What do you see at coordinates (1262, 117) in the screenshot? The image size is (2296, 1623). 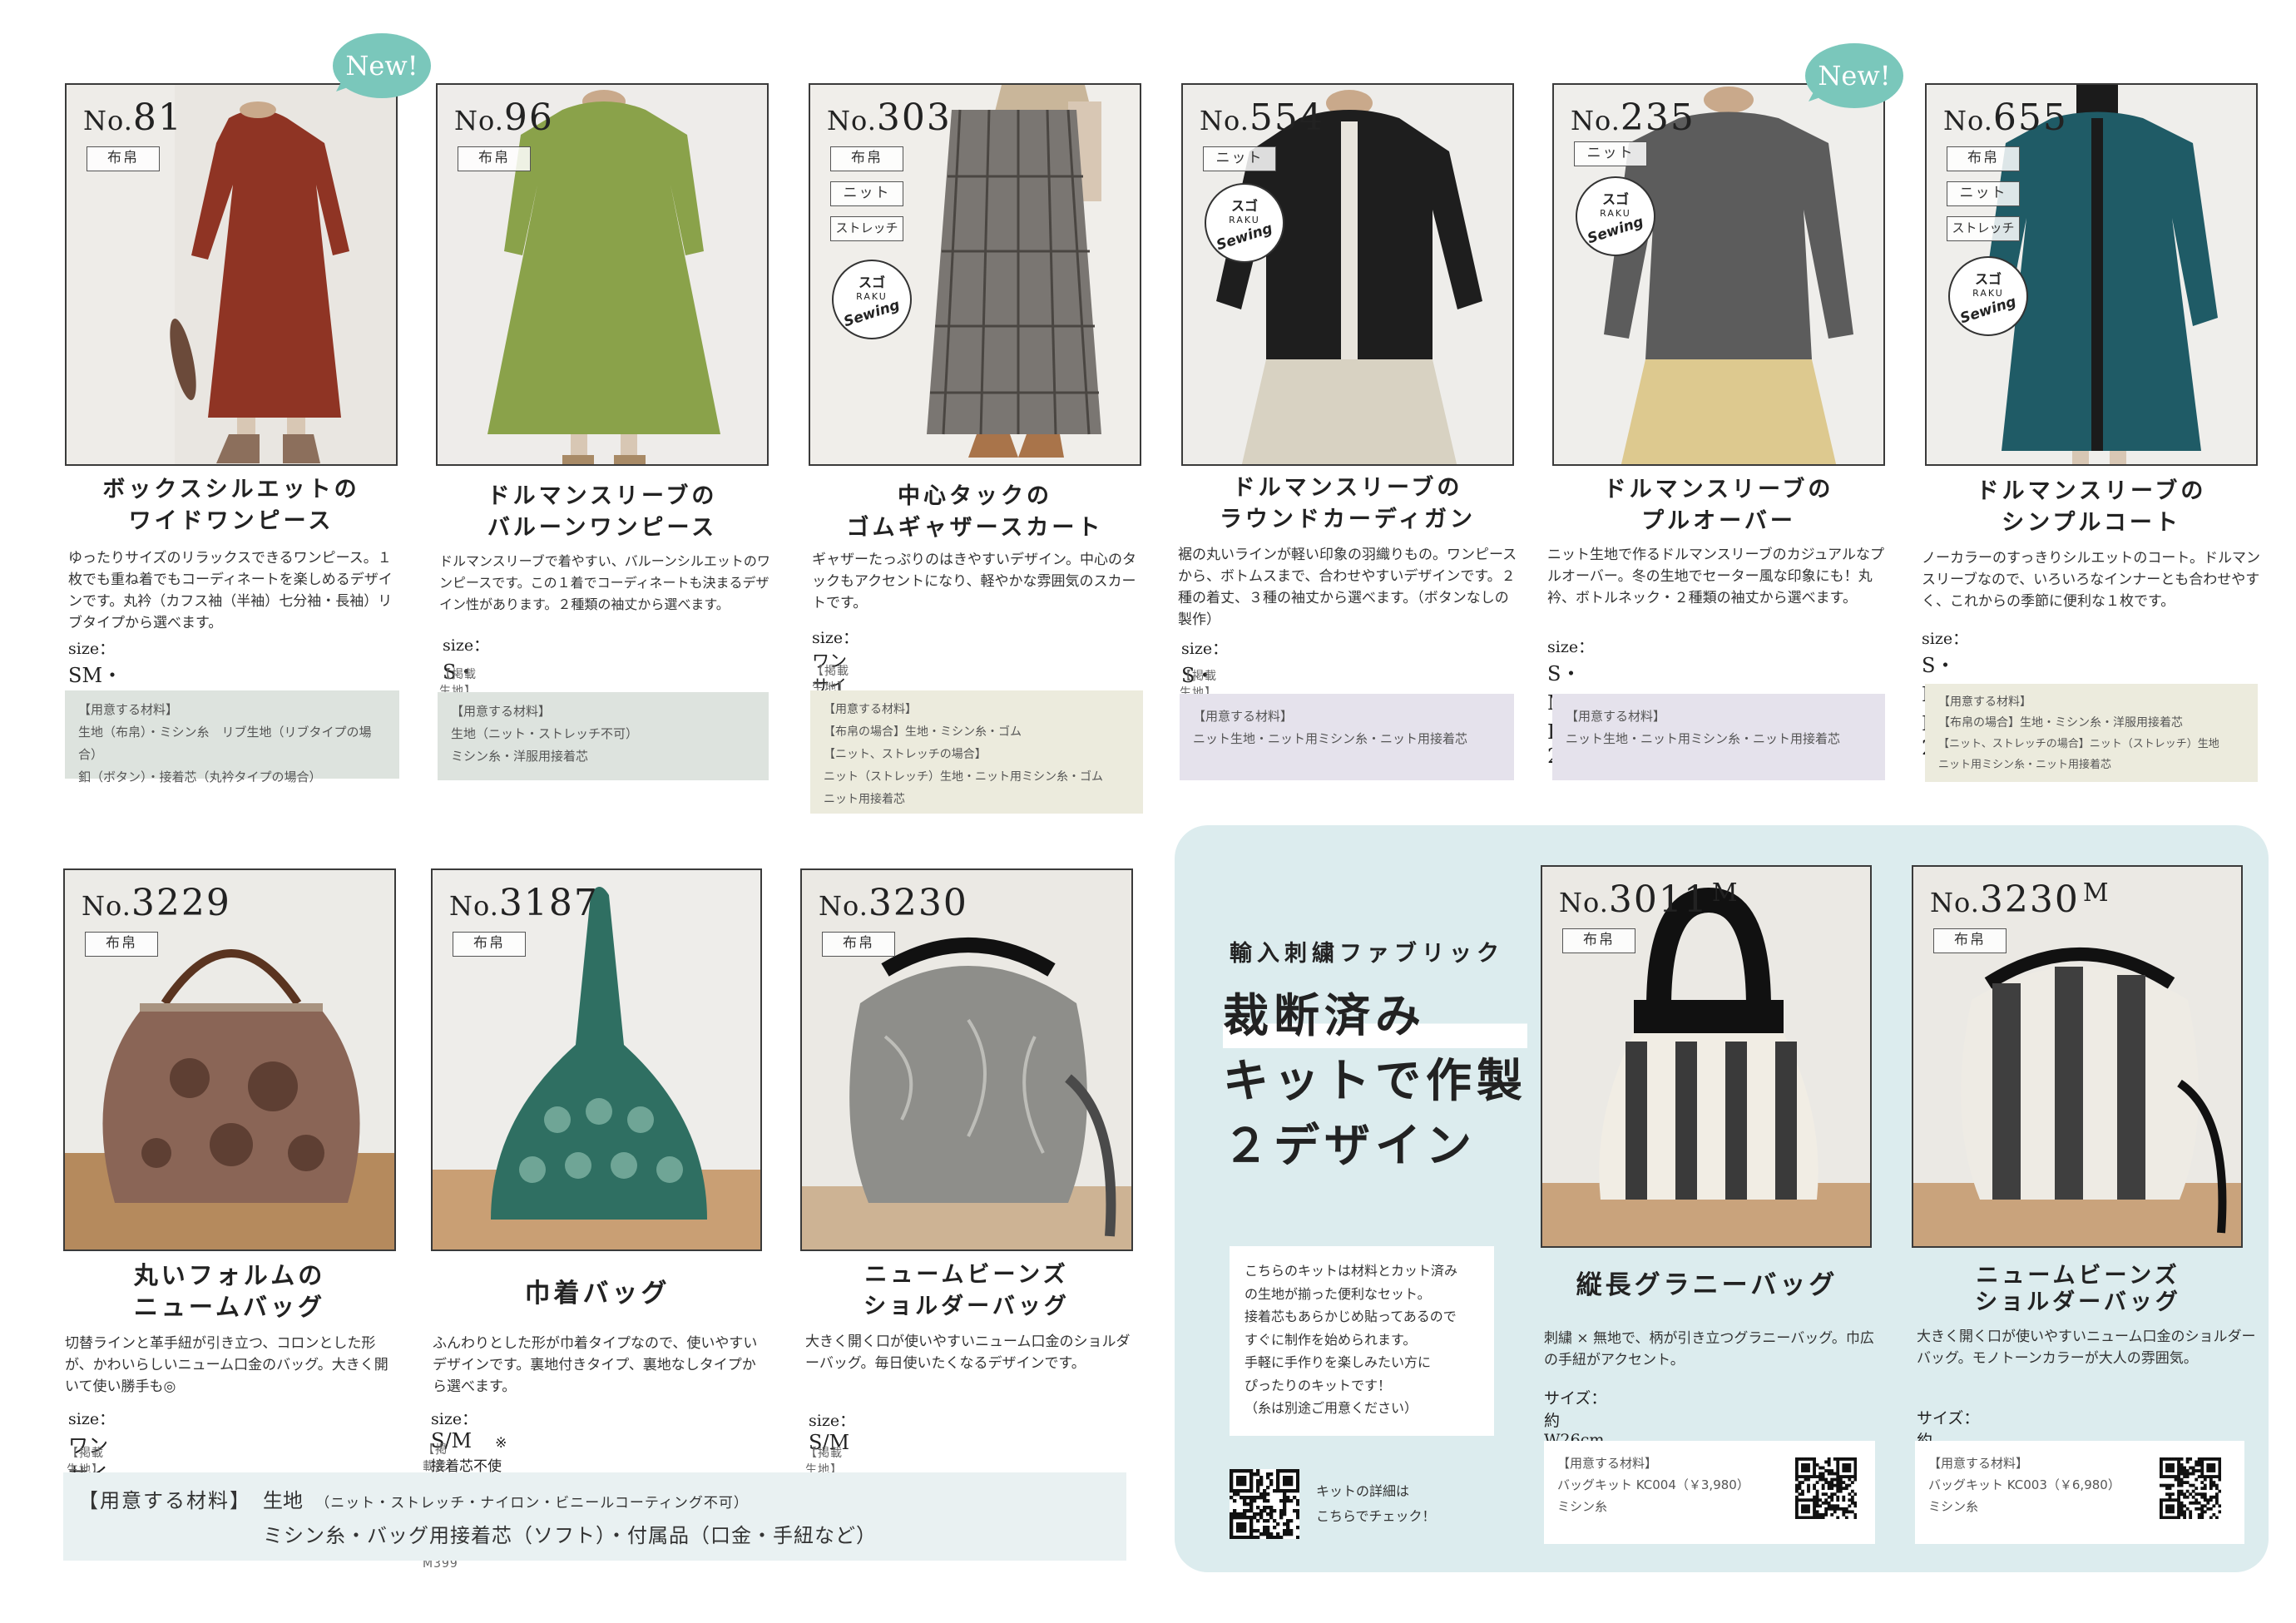 I see `pattern-number: No.554` at bounding box center [1262, 117].